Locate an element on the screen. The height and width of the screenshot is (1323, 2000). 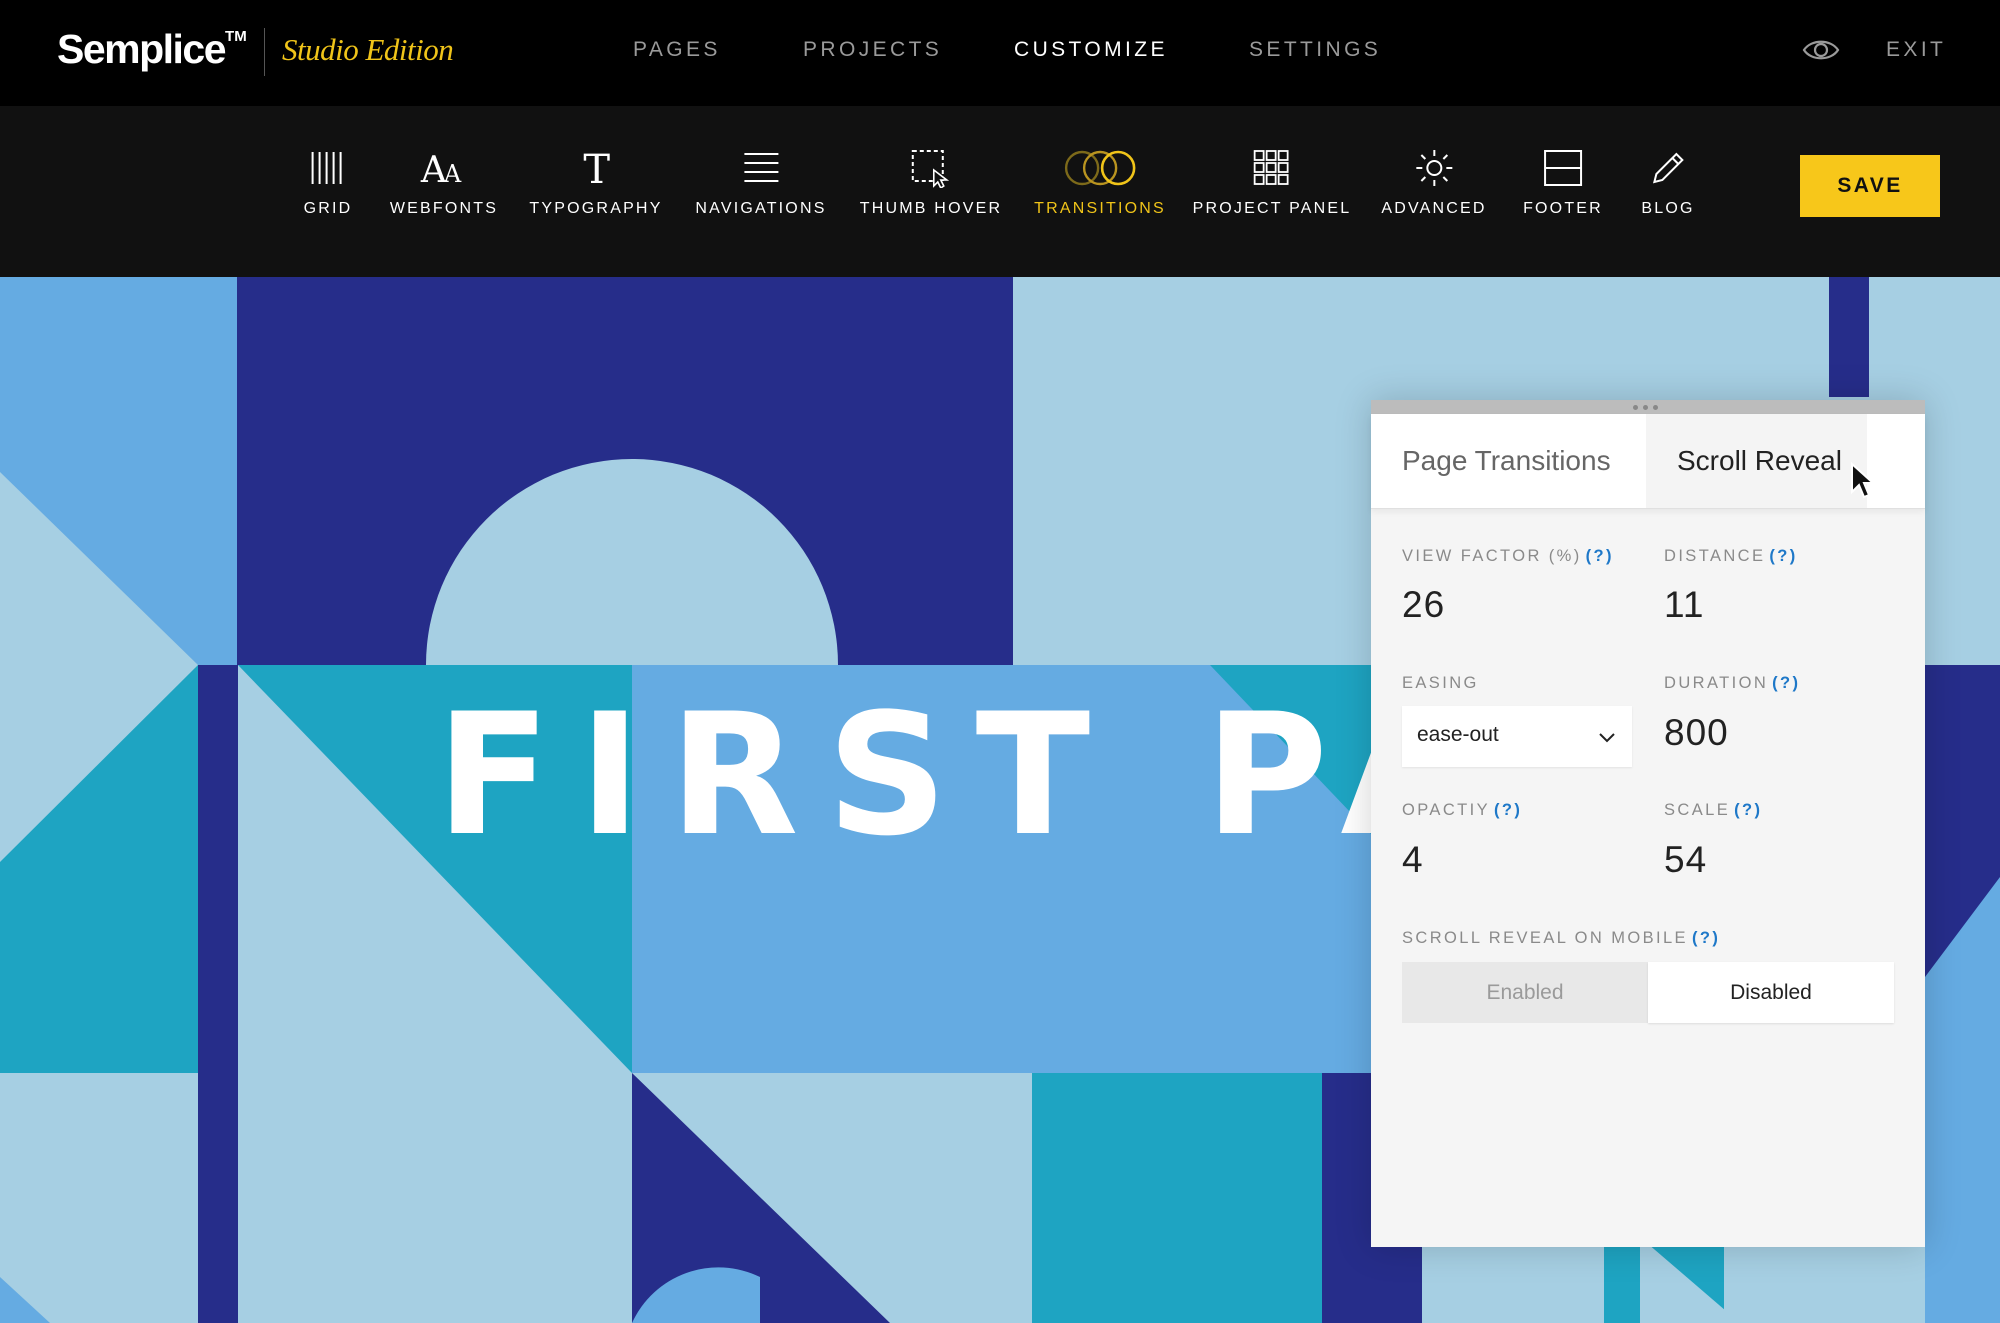
panel-tabs: Page Transitions Scroll Reveal is located at coordinates (1648, 461).